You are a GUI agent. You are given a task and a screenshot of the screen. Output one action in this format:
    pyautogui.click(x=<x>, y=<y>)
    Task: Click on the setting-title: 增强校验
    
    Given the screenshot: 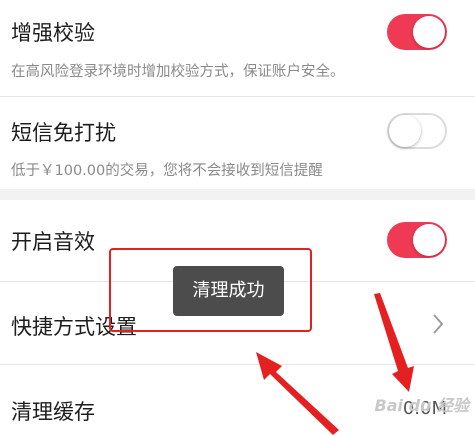 What is the action you would take?
    pyautogui.click(x=53, y=33)
    